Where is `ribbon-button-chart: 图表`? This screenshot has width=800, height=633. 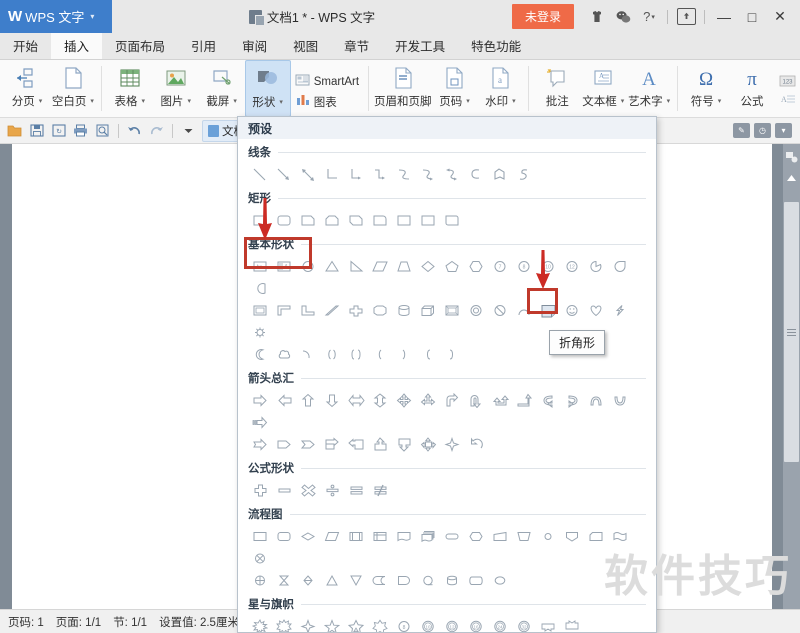 ribbon-button-chart: 图表 is located at coordinates (327, 101).